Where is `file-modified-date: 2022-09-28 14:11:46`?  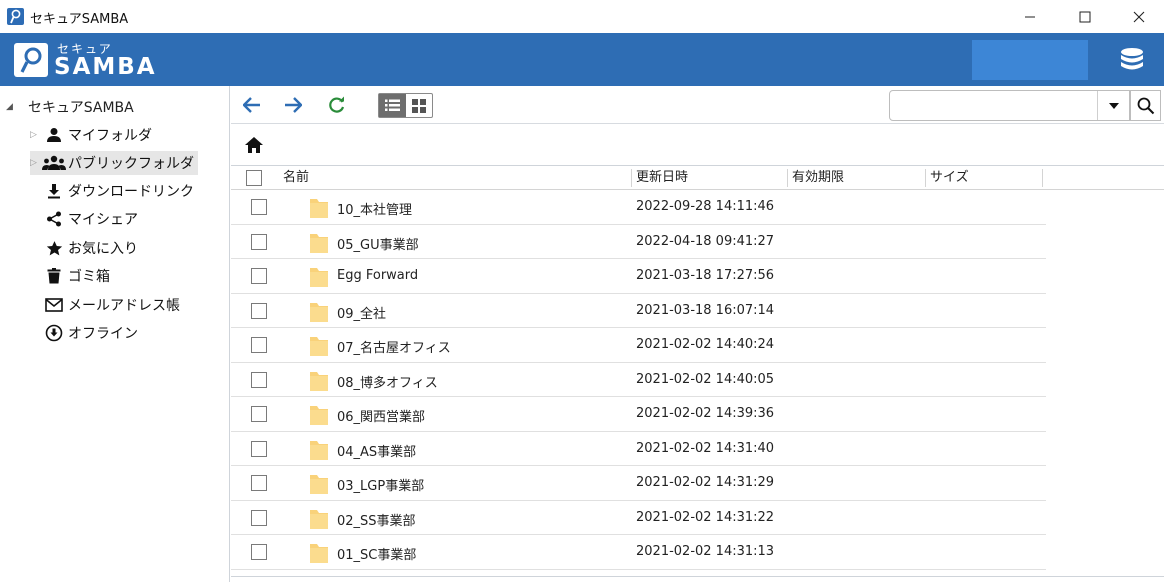
file-modified-date: 2022-09-28 14:11:46 is located at coordinates (705, 206).